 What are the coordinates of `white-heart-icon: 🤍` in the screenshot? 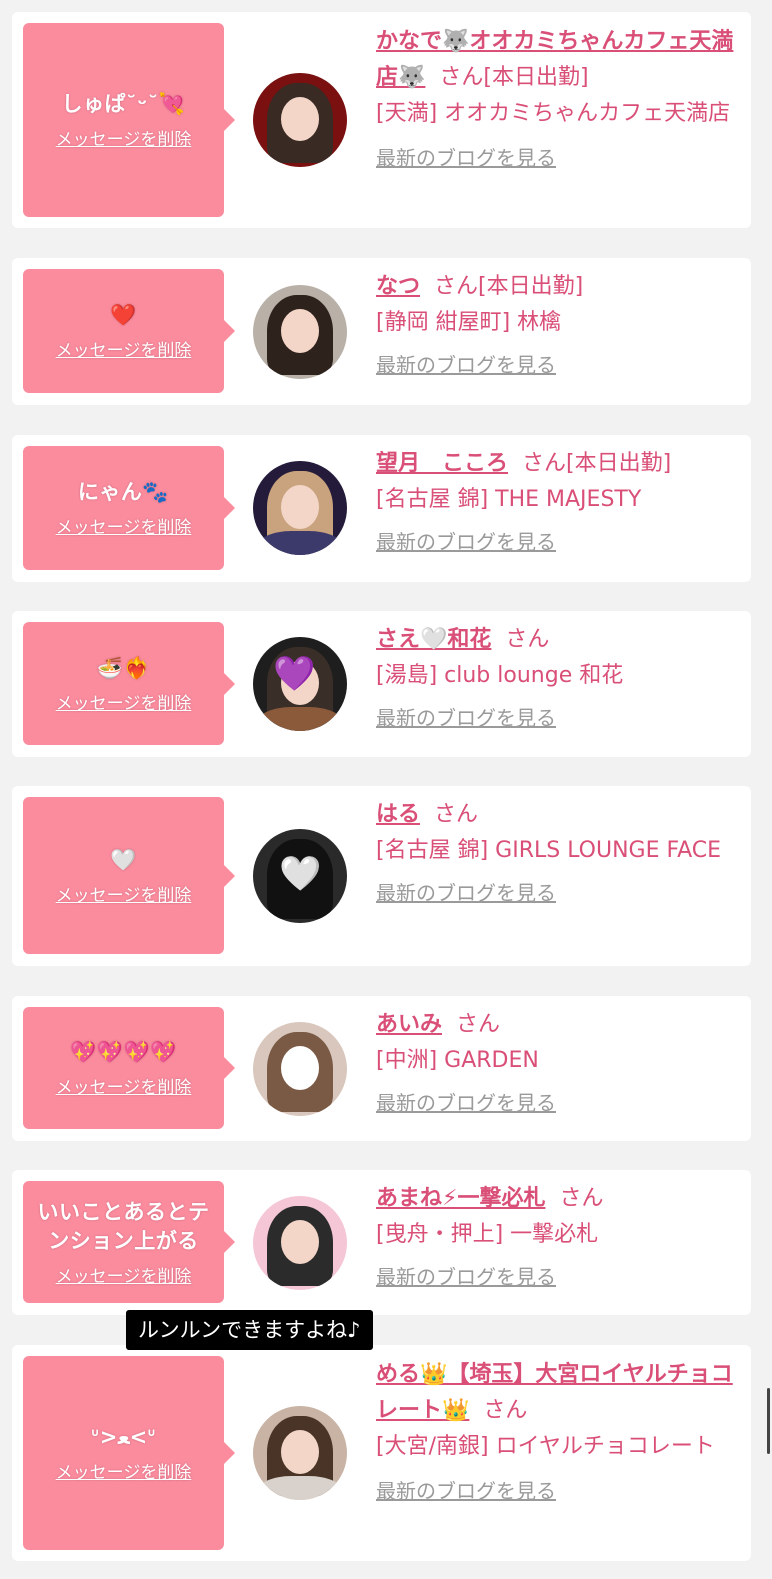 It's located at (300, 874).